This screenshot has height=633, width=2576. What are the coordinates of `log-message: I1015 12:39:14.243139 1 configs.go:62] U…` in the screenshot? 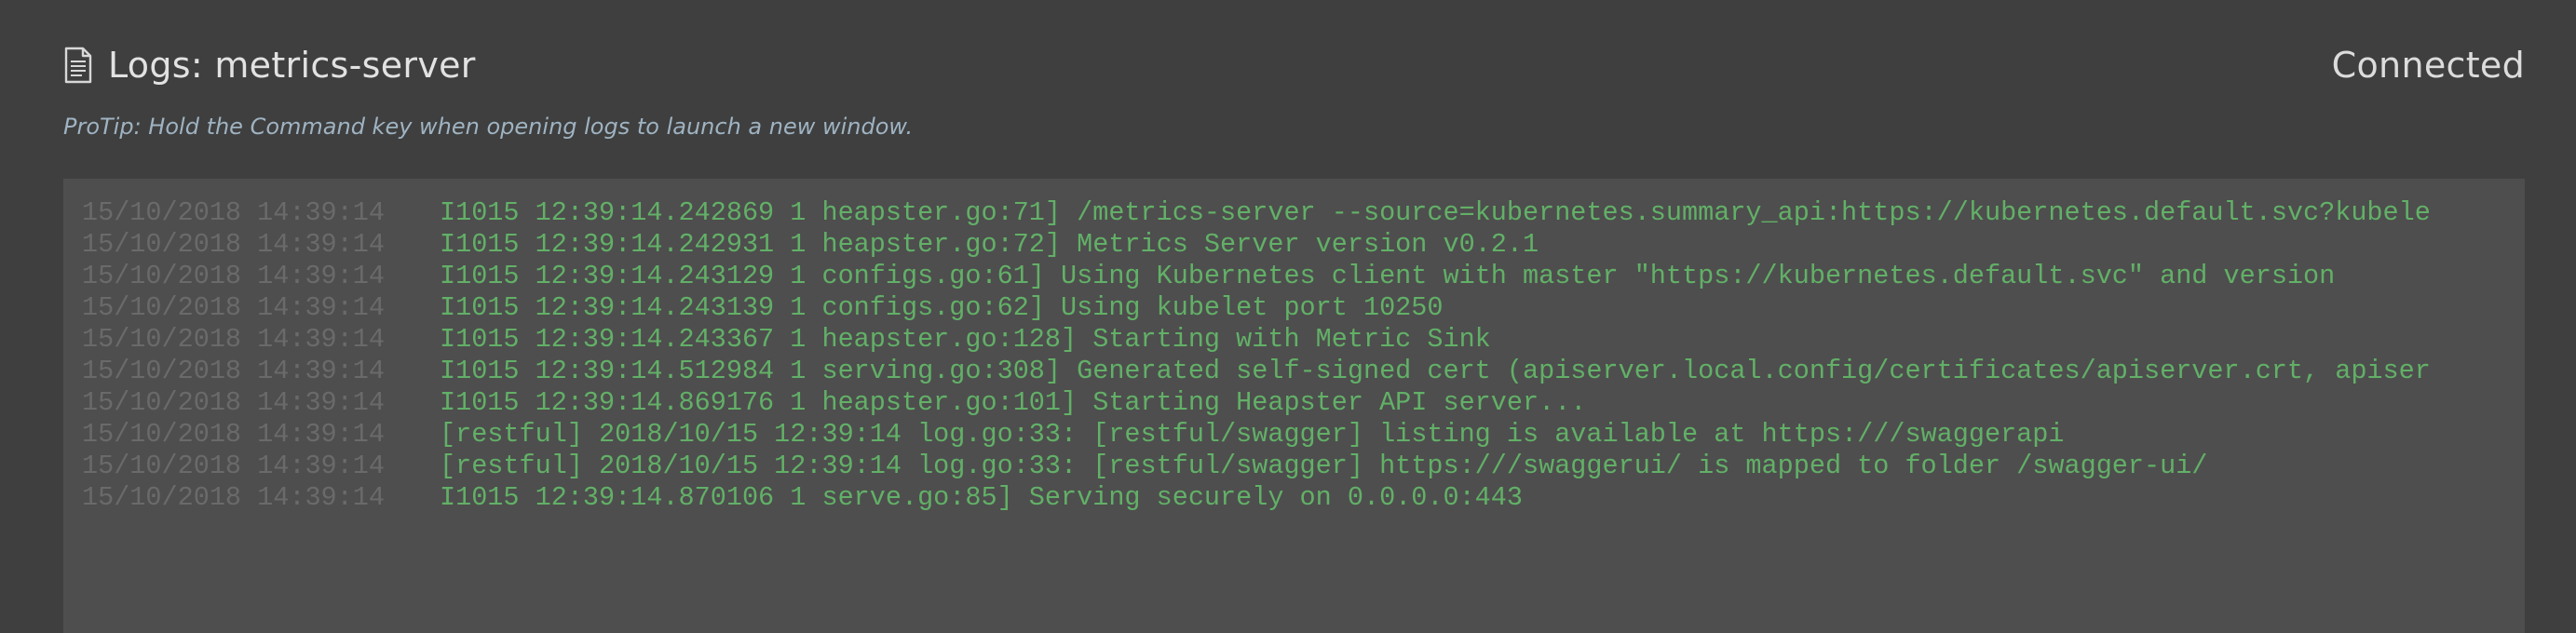 It's located at (942, 307).